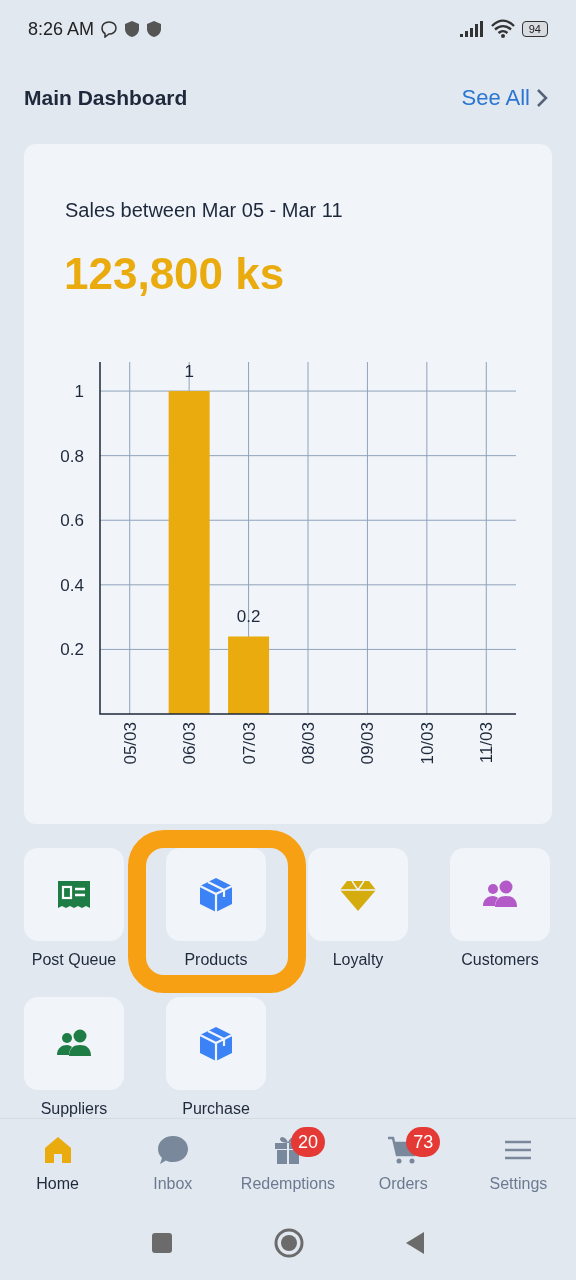  I want to click on axis-category-label: 10/03, so click(427, 743).